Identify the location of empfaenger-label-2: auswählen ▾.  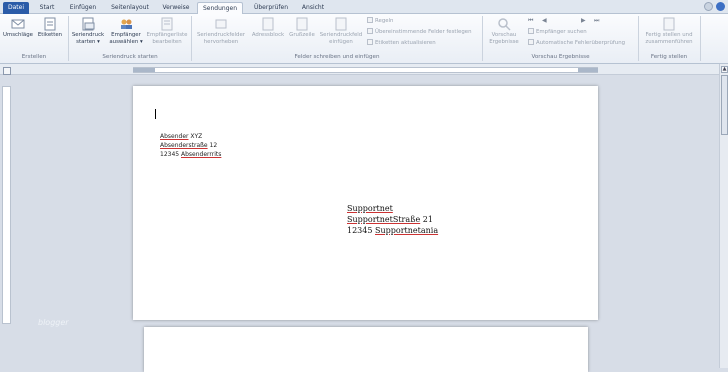
(126, 41).